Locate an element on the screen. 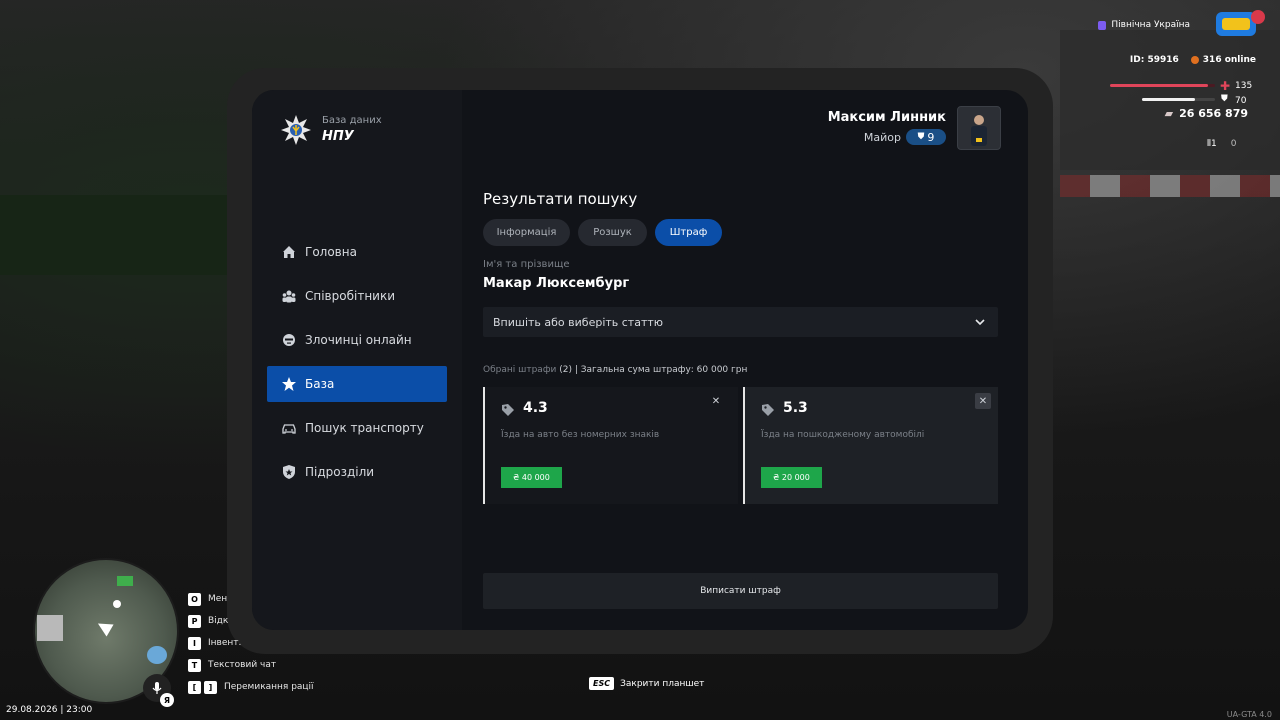 The height and width of the screenshot is (720, 1280). health-icon: ✚ is located at coordinates (1225, 86).